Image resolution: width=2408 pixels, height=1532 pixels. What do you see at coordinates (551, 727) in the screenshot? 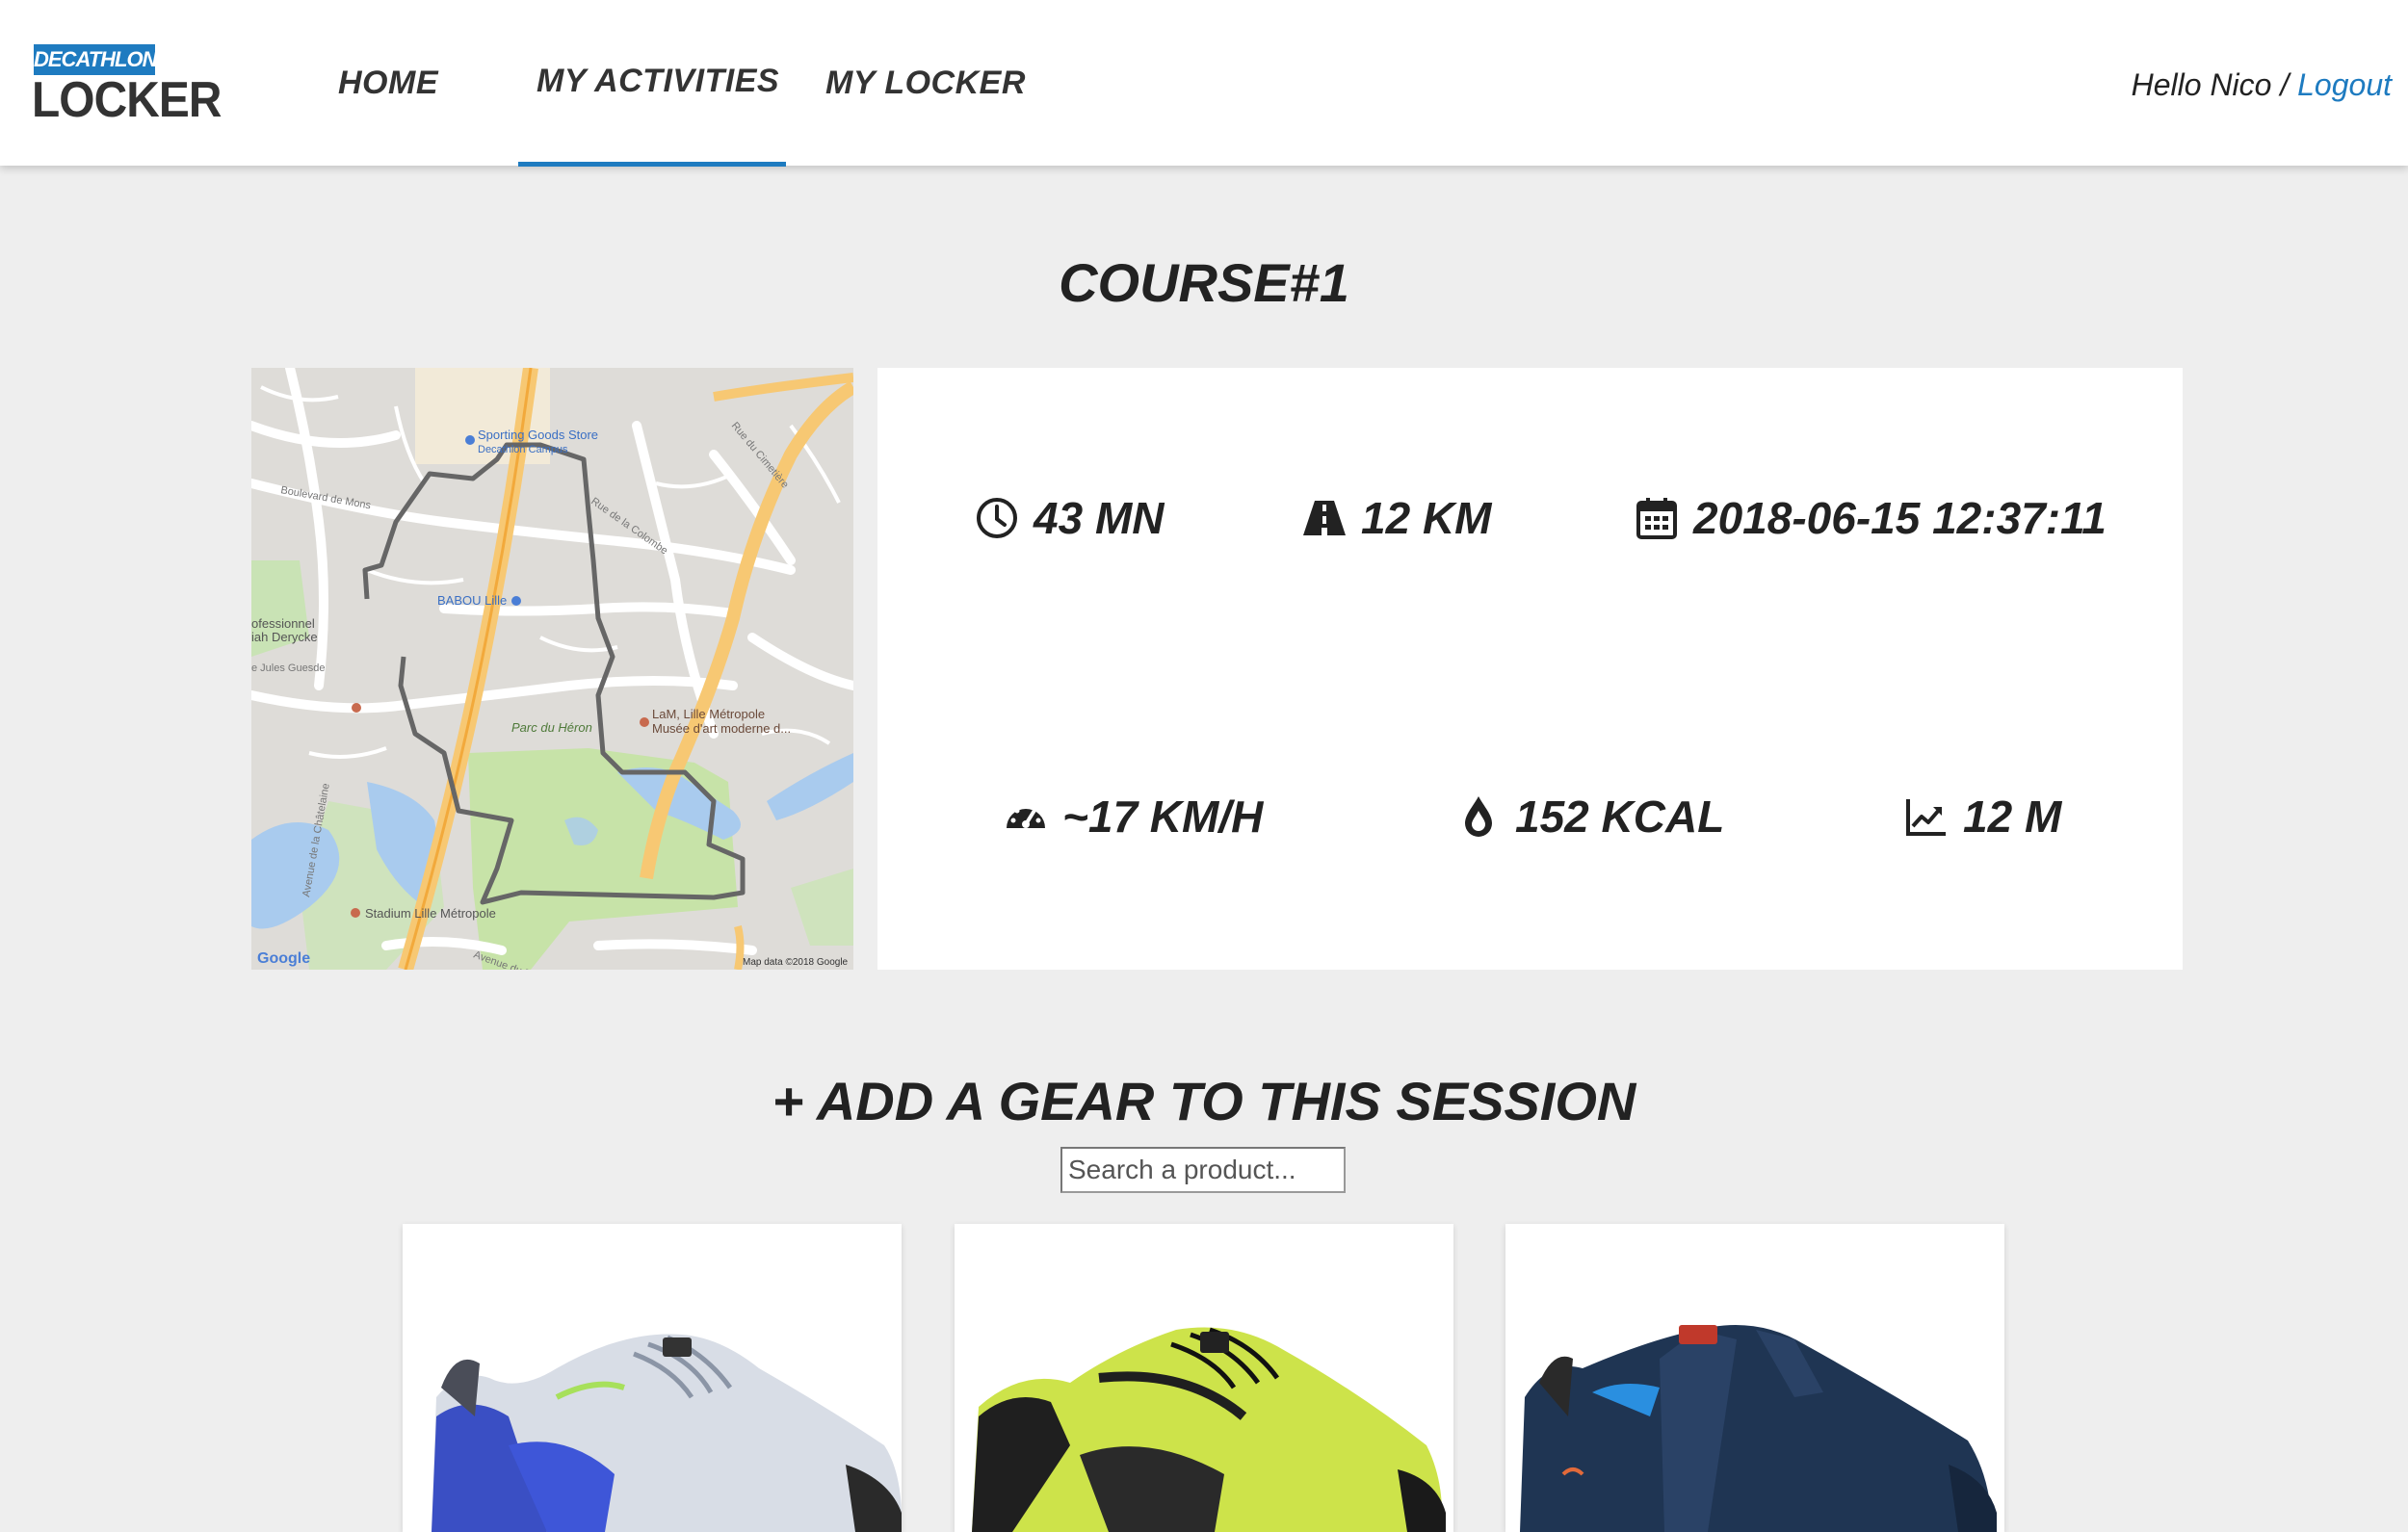
I see `map-label-parc: Parc du Héron` at bounding box center [551, 727].